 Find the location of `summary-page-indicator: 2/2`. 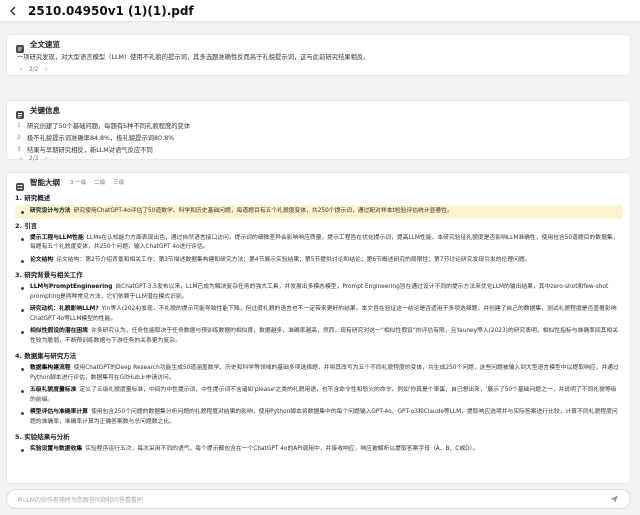

summary-page-indicator: 2/2 is located at coordinates (34, 70).